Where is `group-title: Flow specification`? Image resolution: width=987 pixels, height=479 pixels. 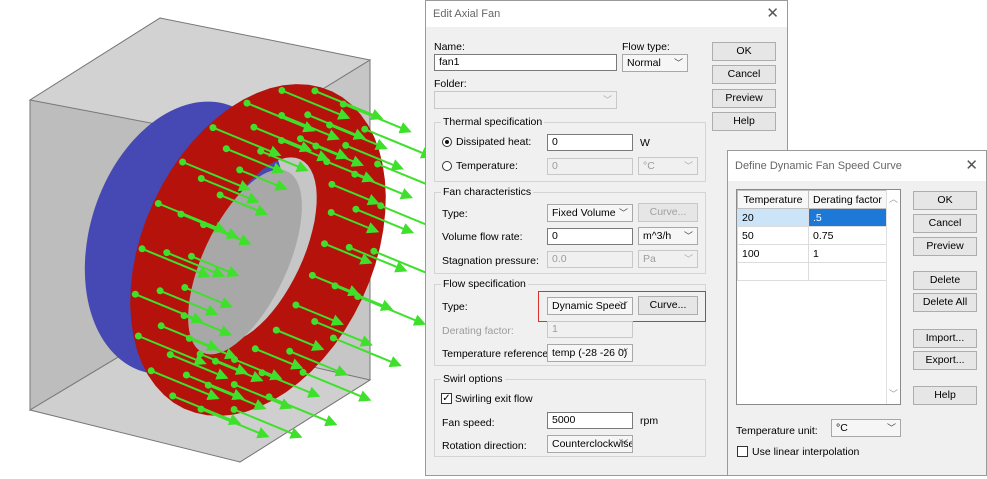
group-title: Flow specification is located at coordinates (484, 284).